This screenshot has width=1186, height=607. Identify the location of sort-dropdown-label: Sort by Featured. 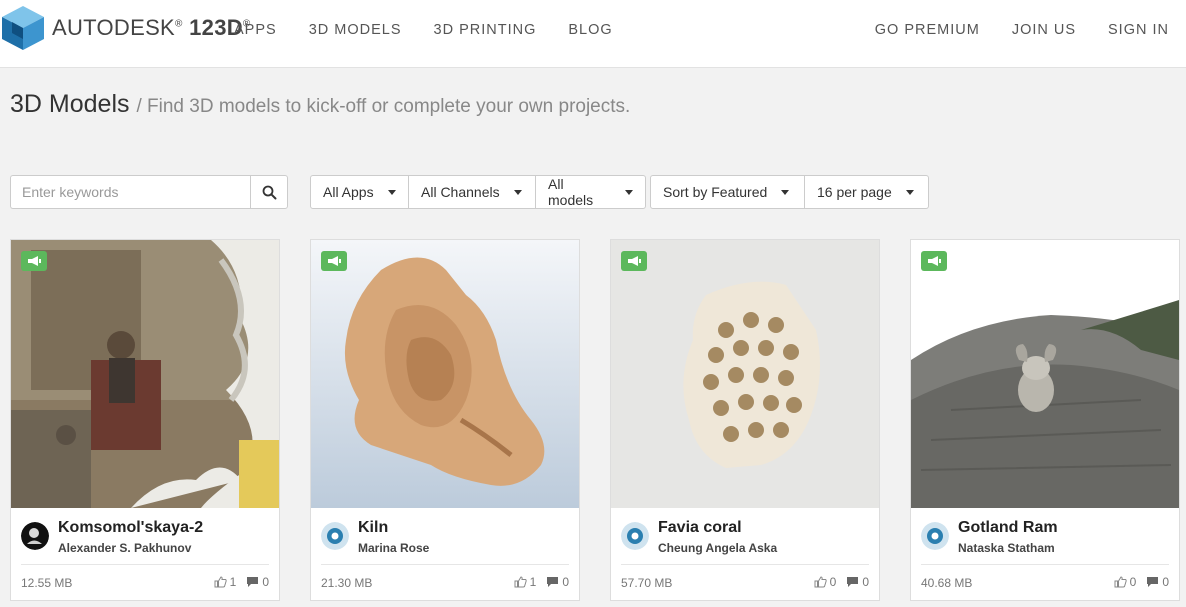
(715, 192).